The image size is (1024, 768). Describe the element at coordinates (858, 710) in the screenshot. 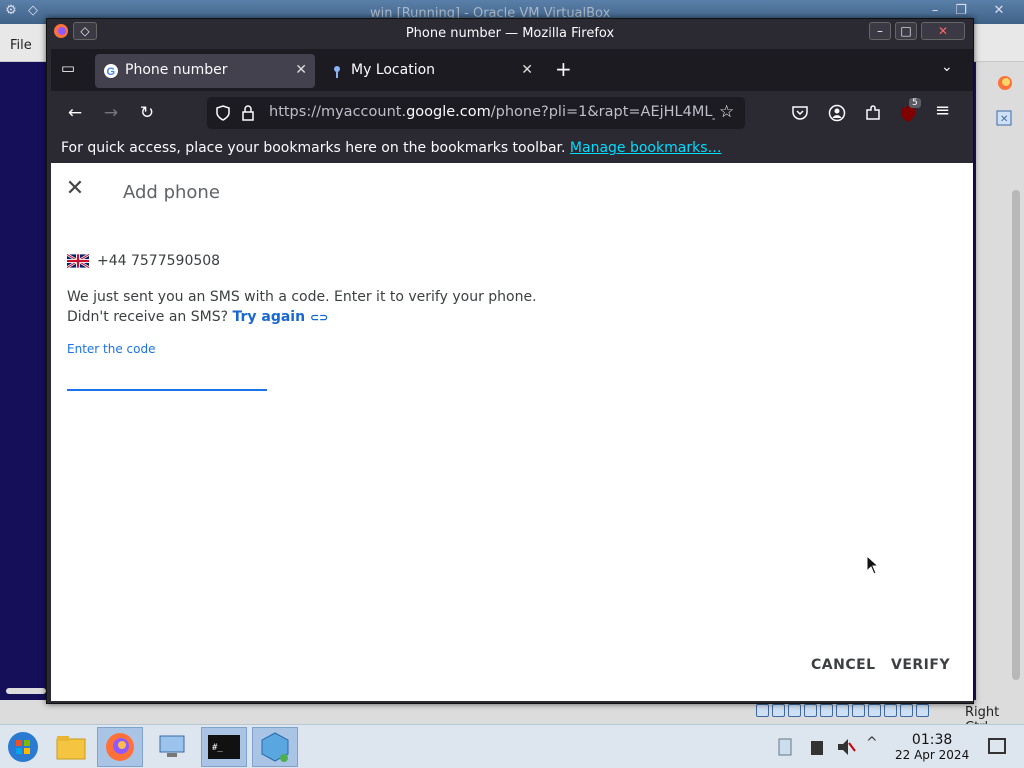

I see `display-icon` at that location.